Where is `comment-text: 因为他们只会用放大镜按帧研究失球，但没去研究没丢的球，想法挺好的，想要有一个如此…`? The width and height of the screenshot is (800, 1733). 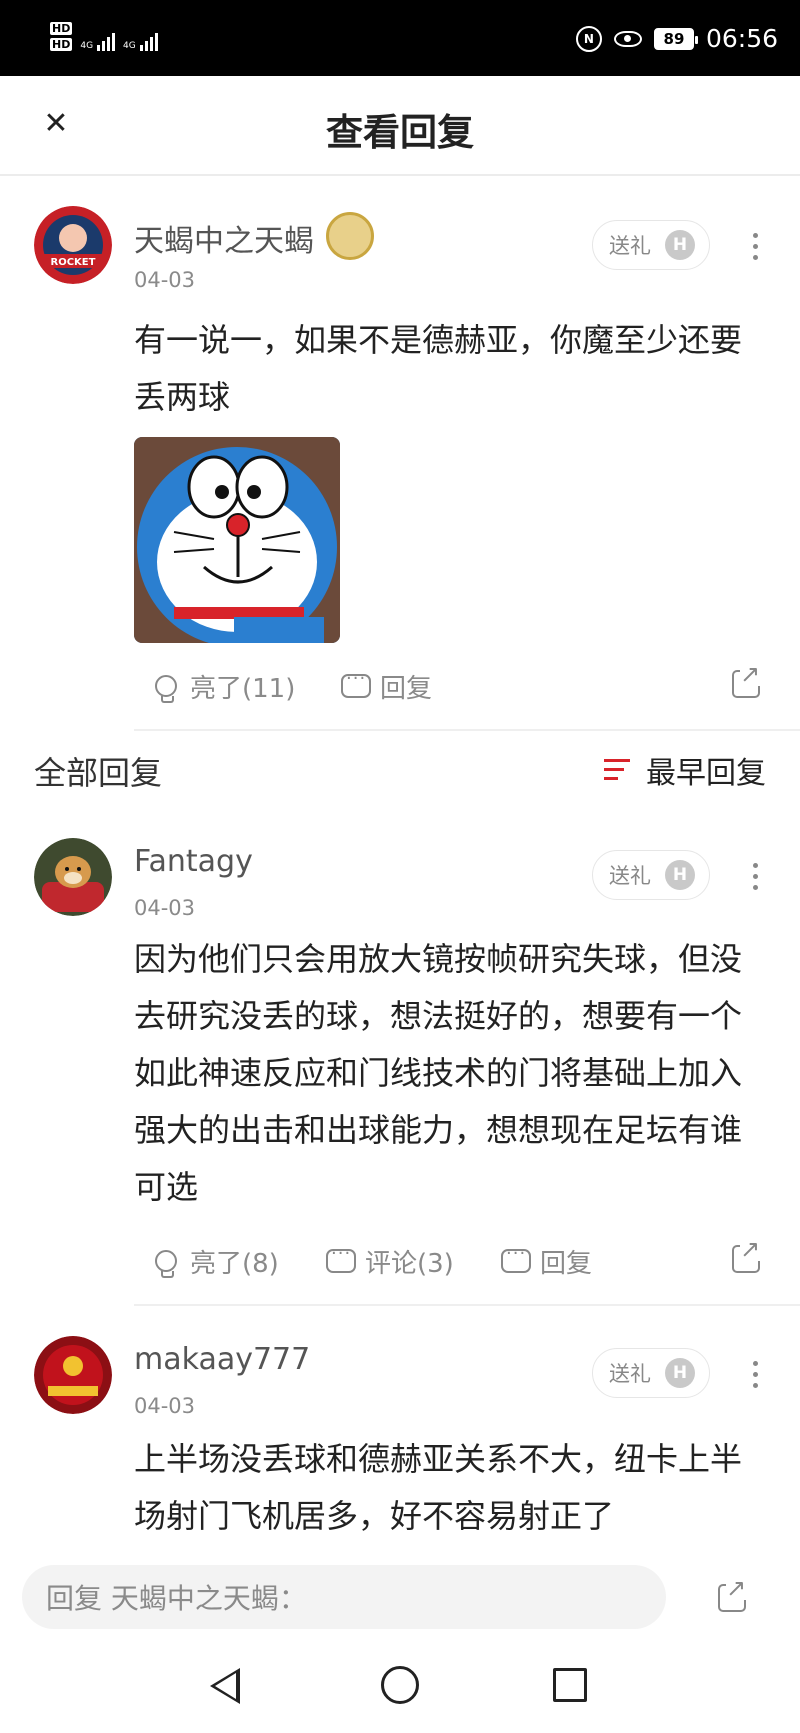
comment-text: 因为他们只会用放大镜按帧研究失球，但没去研究没丢的球，想法挺好的，想要有一个如此… is located at coordinates (438, 1073).